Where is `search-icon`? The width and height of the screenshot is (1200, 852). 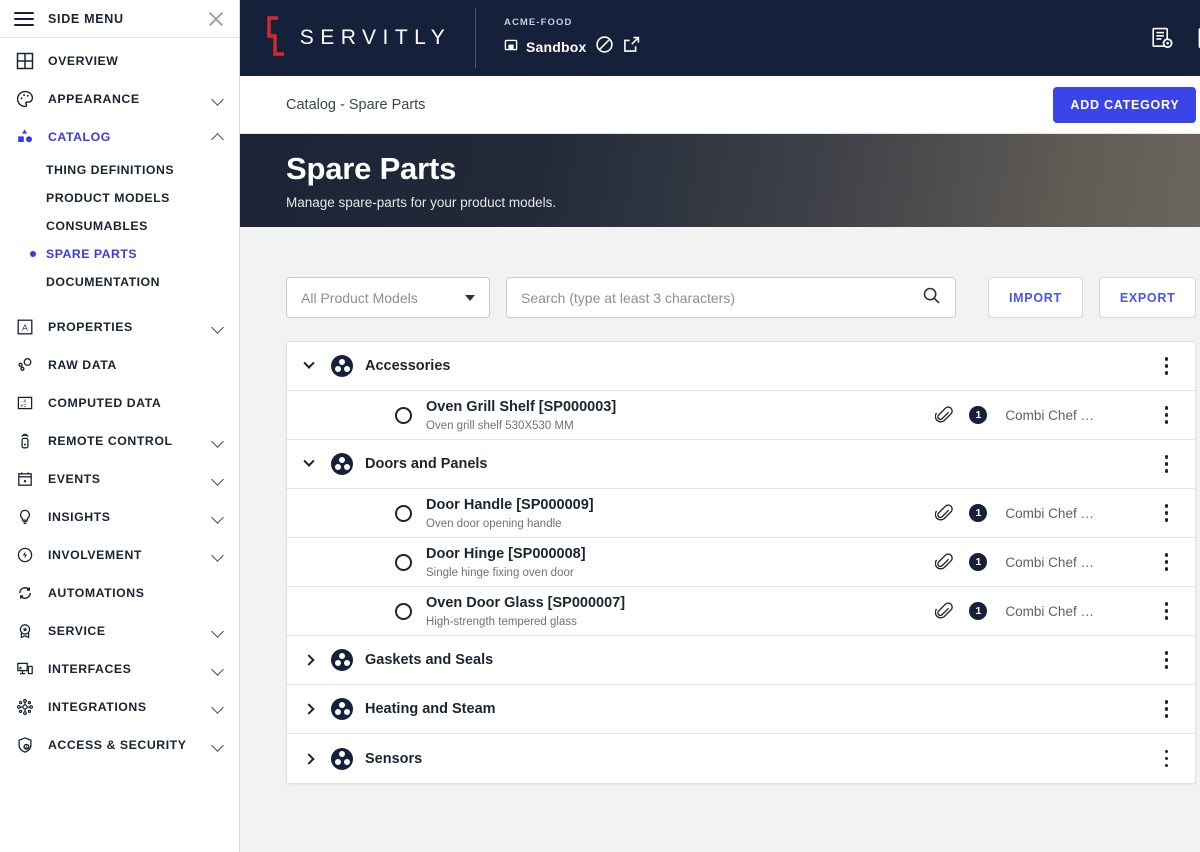
search-icon is located at coordinates (931, 298).